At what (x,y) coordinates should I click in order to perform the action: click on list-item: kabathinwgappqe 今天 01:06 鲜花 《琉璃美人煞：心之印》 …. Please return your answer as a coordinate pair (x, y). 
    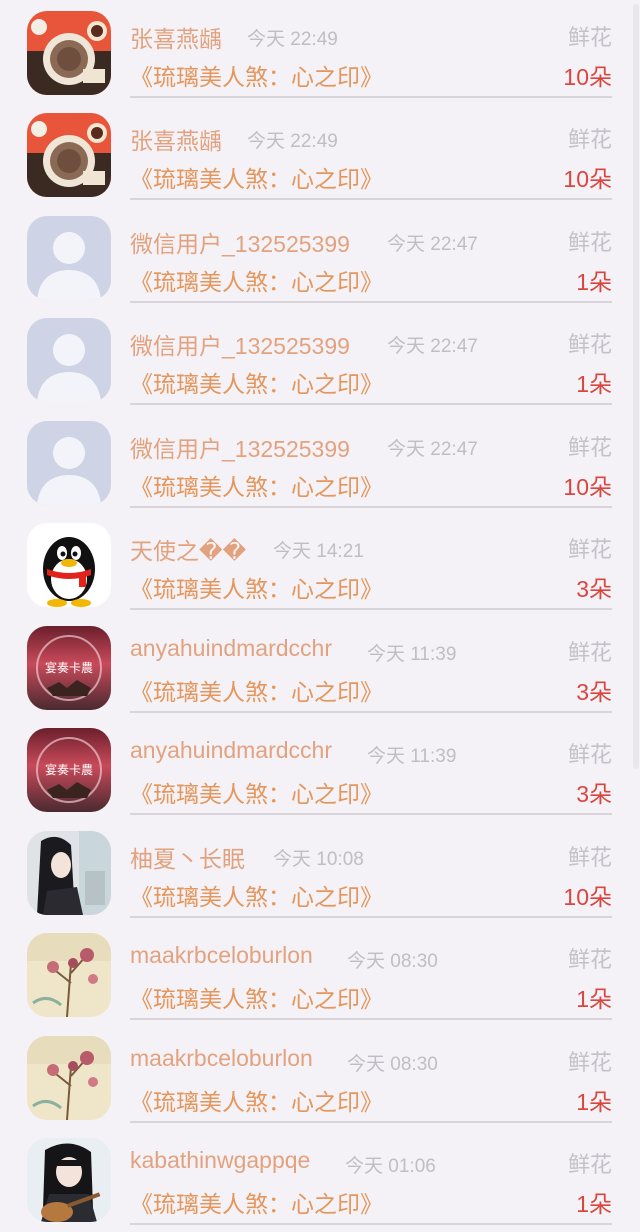
    Looking at the image, I should click on (316, 1178).